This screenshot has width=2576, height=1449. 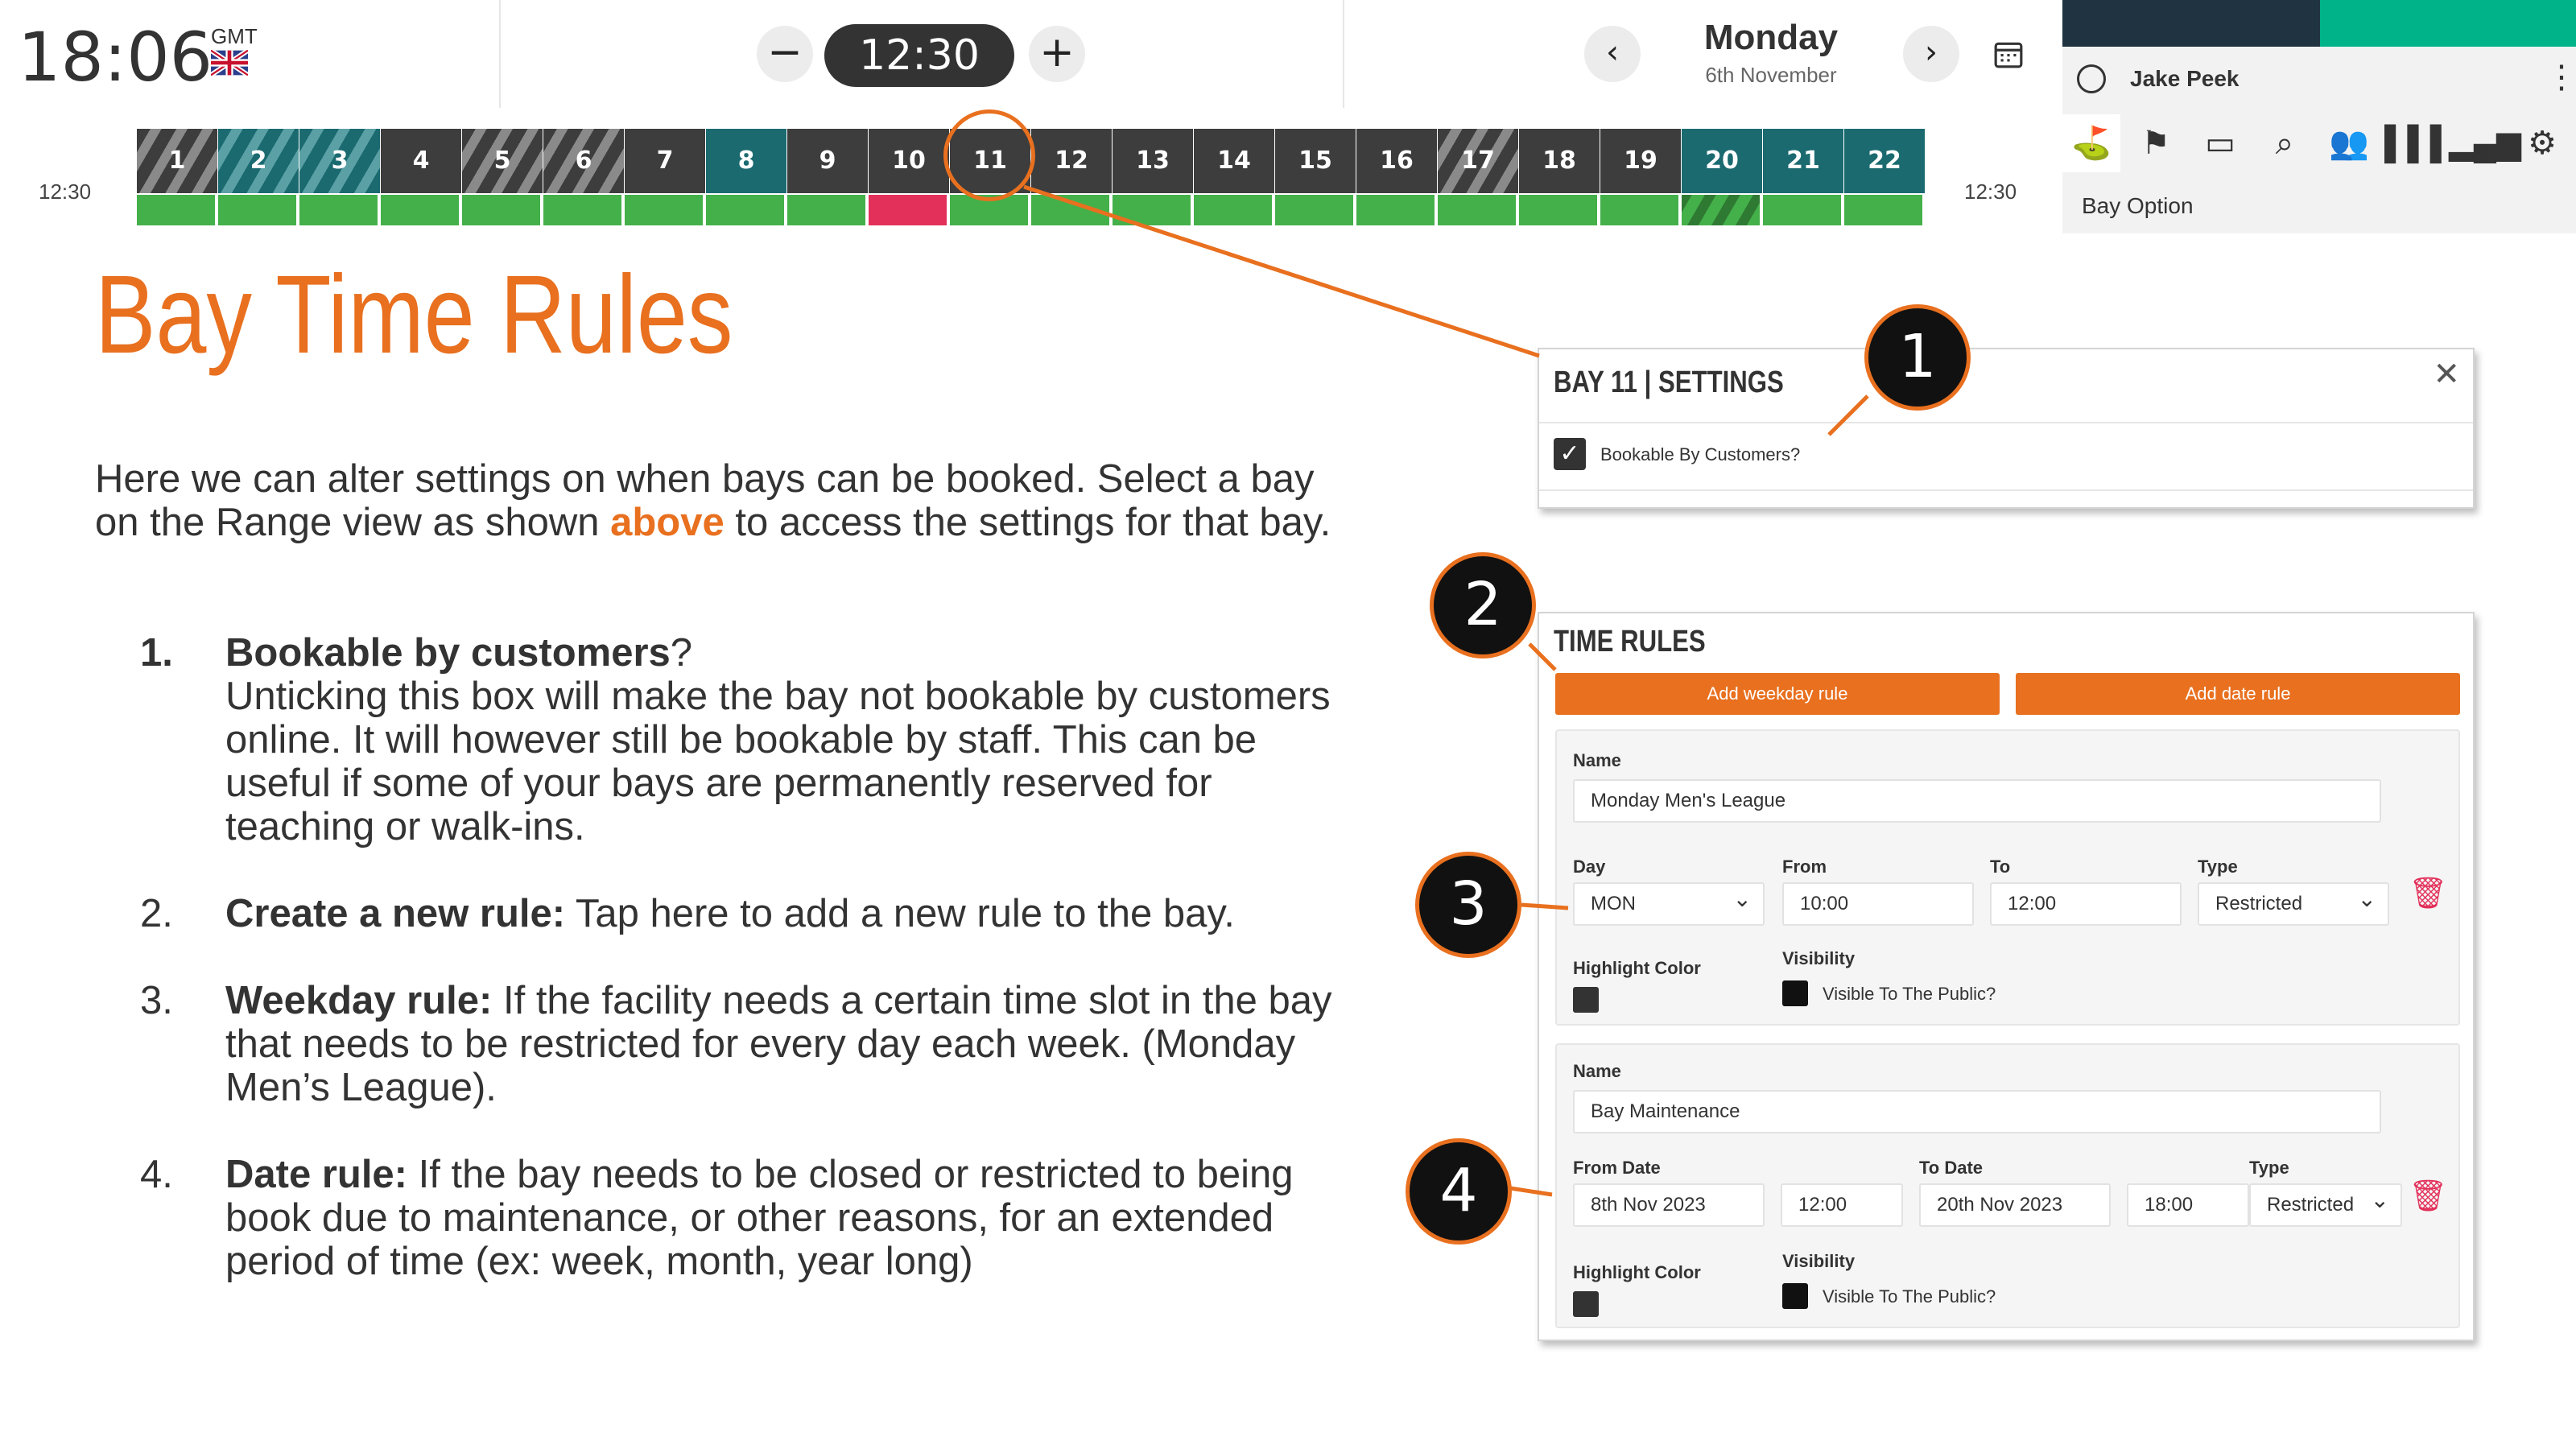 I want to click on bay-16-availability, so click(x=1396, y=210).